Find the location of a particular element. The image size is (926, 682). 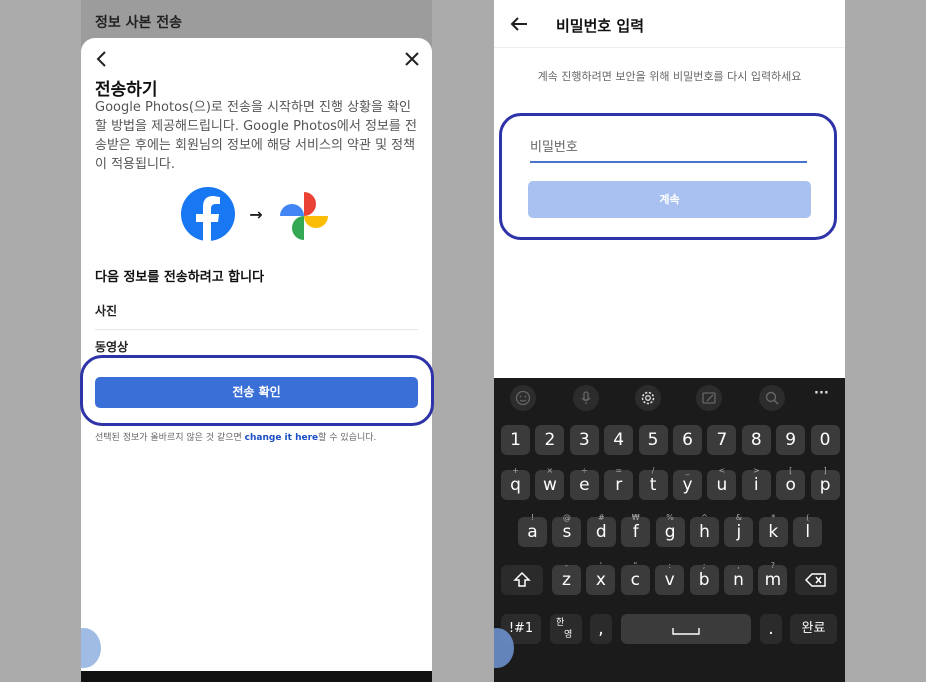

key-f: ₩ f is located at coordinates (636, 530).